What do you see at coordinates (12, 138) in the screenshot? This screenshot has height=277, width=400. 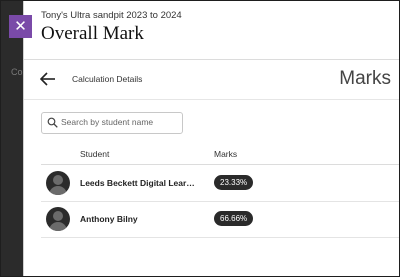 I see `background-page: Co` at bounding box center [12, 138].